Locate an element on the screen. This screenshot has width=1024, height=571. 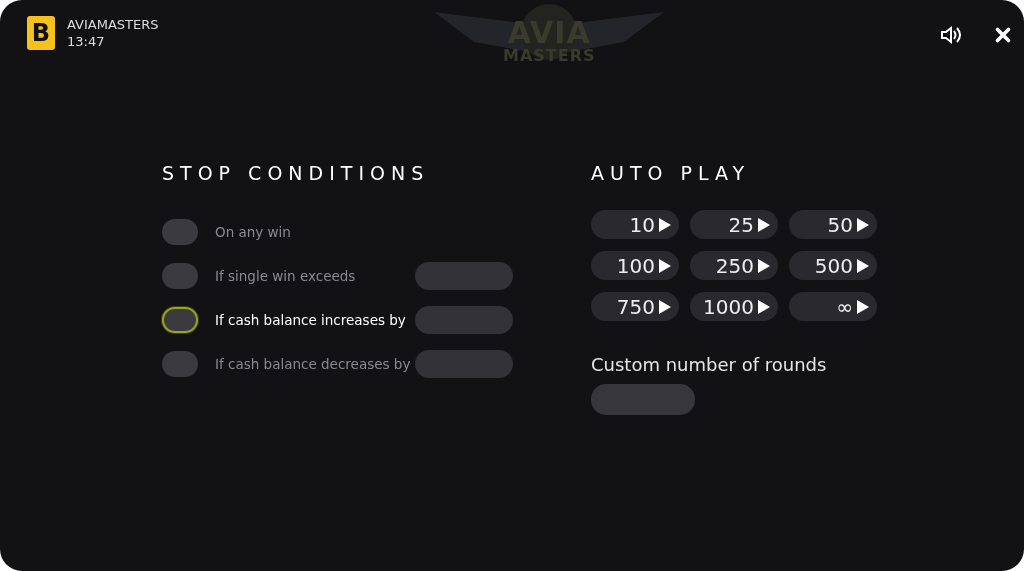
section-title: AUTO PLAY is located at coordinates (671, 173).